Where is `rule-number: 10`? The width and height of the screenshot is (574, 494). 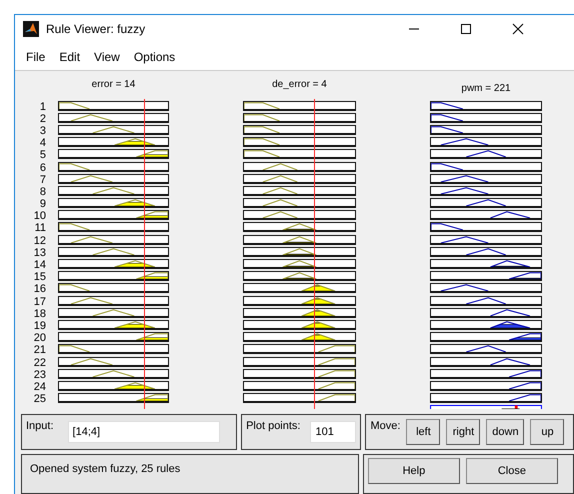 rule-number: 10 is located at coordinates (39, 216).